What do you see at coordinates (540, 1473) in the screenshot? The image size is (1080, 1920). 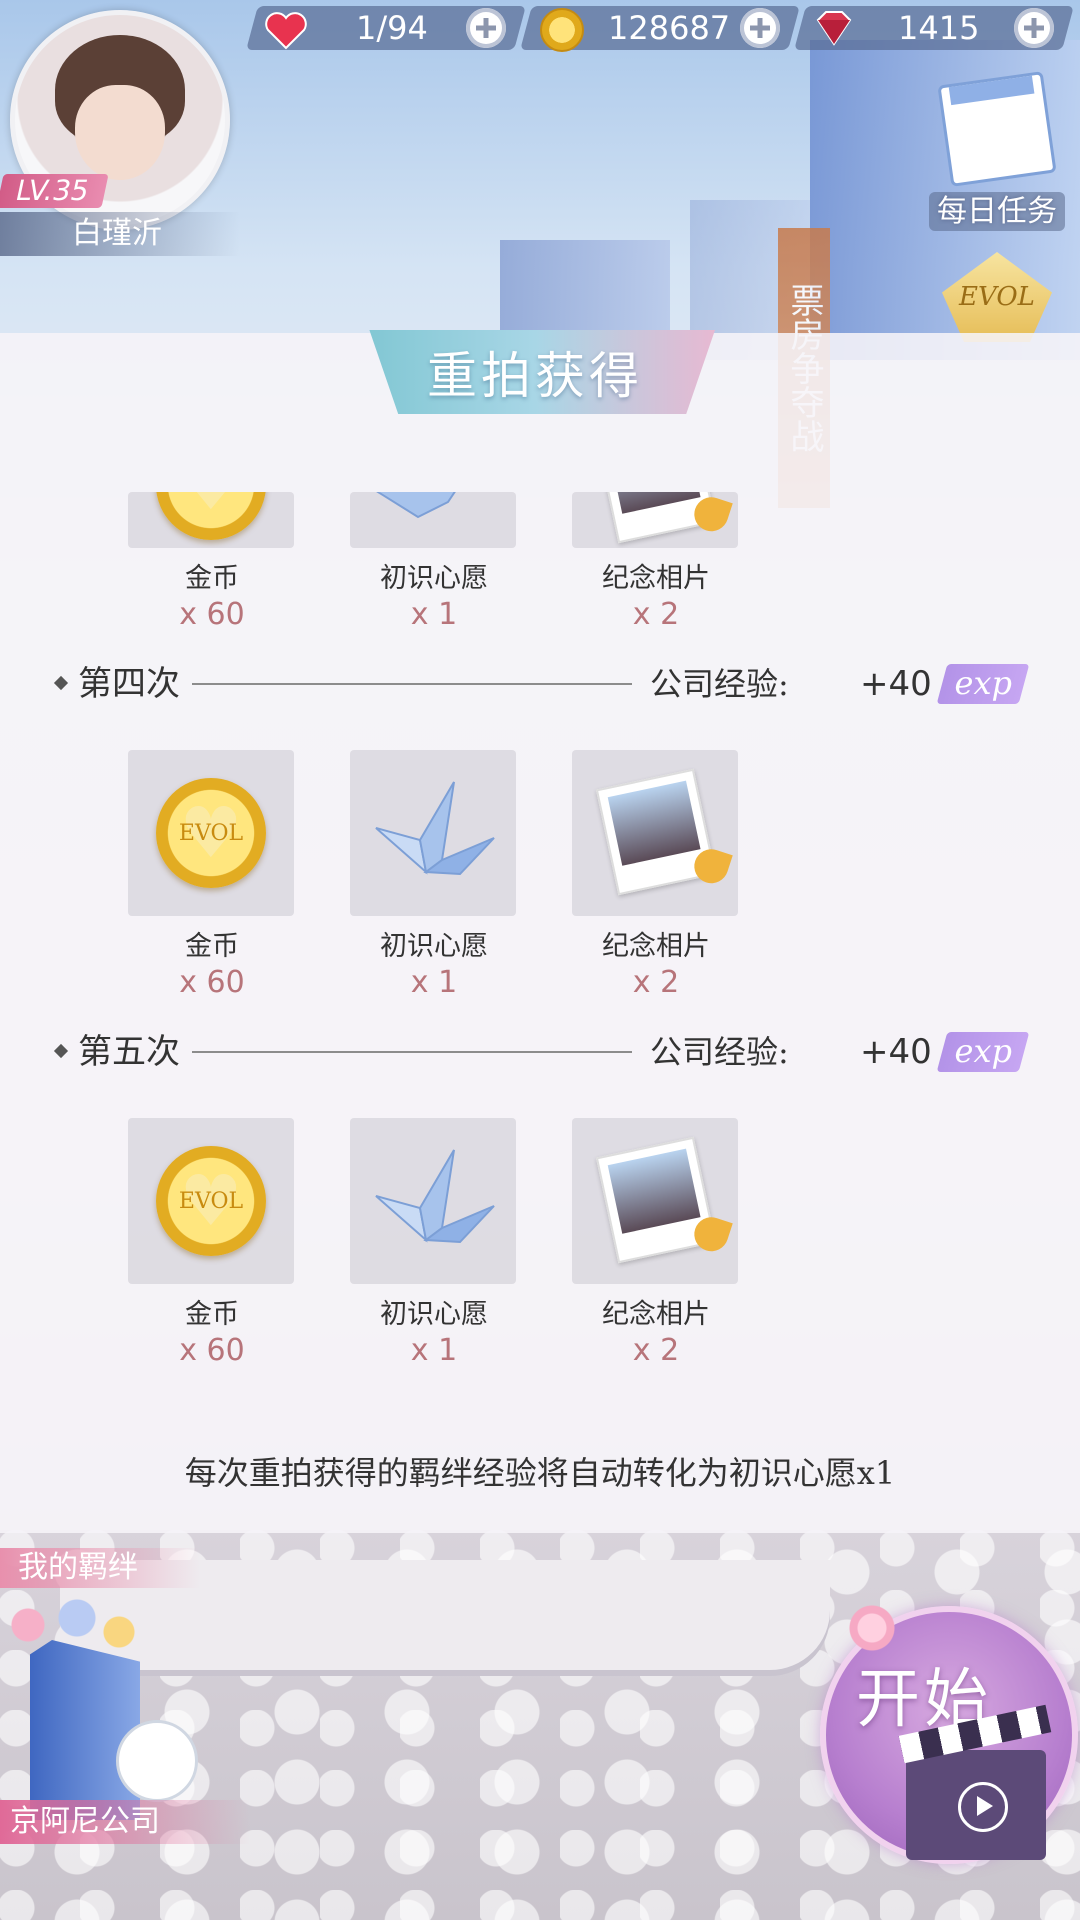 I see `conversion-note: 每次重拍获得的羁绊经验将自动转化为初识心愿x1` at bounding box center [540, 1473].